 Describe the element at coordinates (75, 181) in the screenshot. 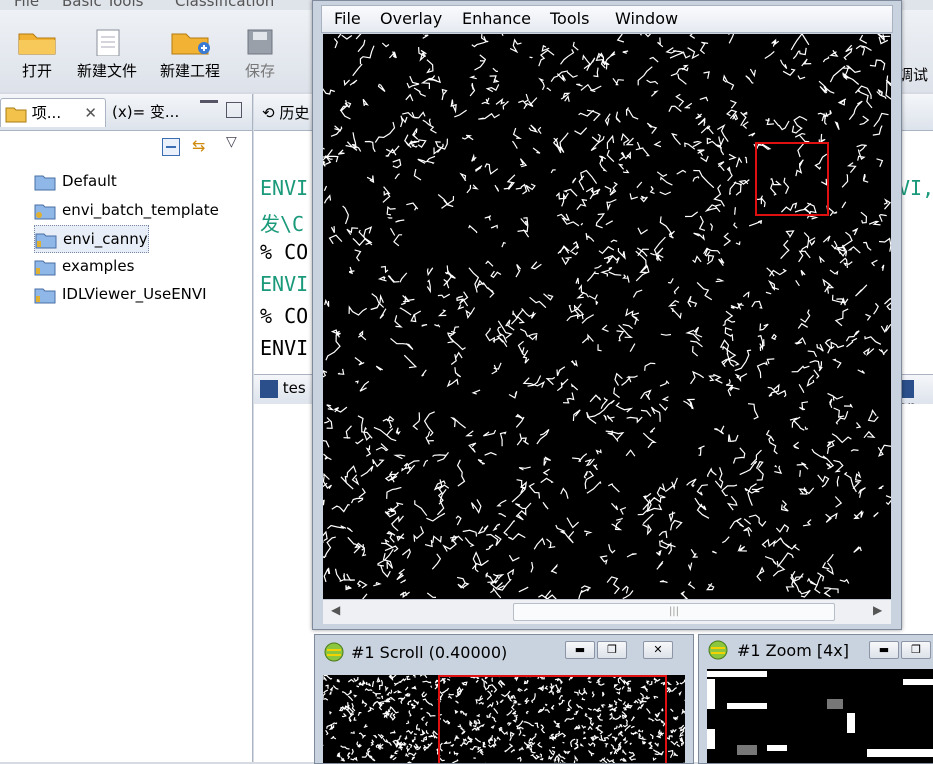

I see `tree-item-default: Default` at that location.